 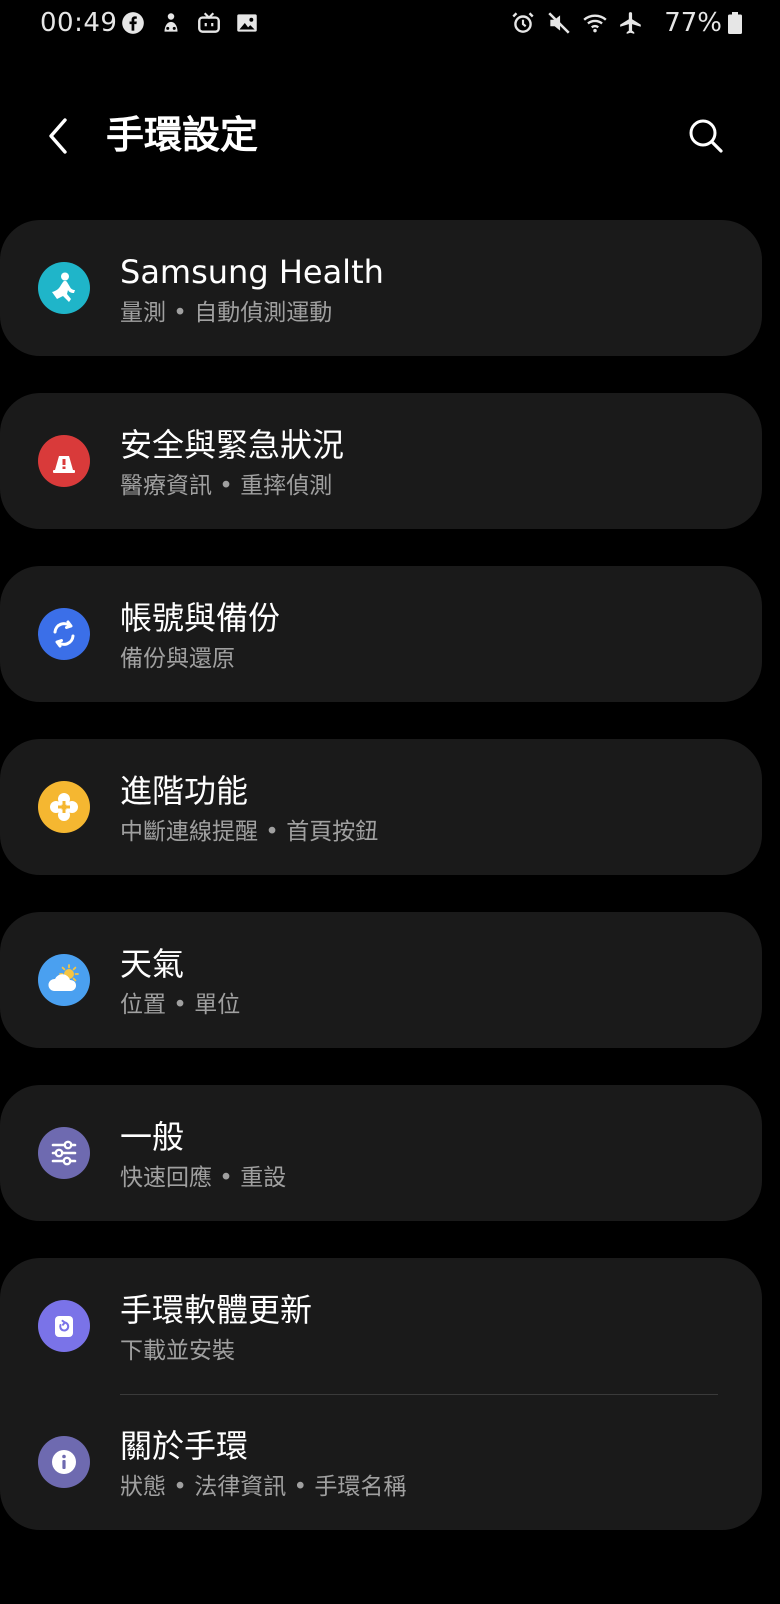 What do you see at coordinates (263, 1487) in the screenshot?
I see `settings-item-subtitle: 狀態 • 法律資訊 • 手環名稱` at bounding box center [263, 1487].